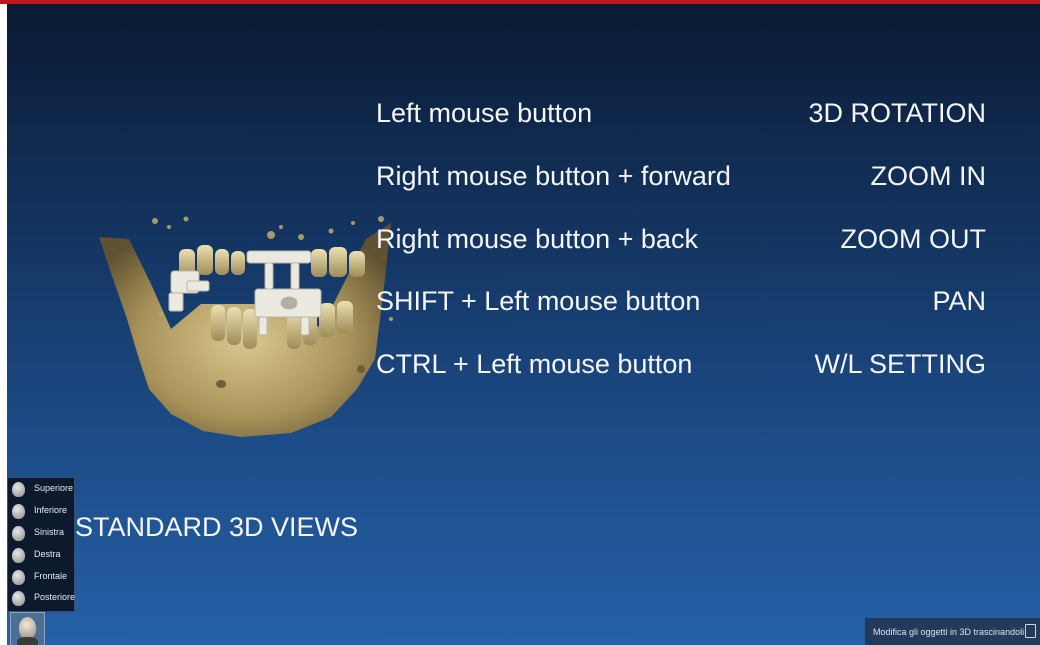  What do you see at coordinates (553, 176) in the screenshot?
I see `command-label: Right mouse button + forward` at bounding box center [553, 176].